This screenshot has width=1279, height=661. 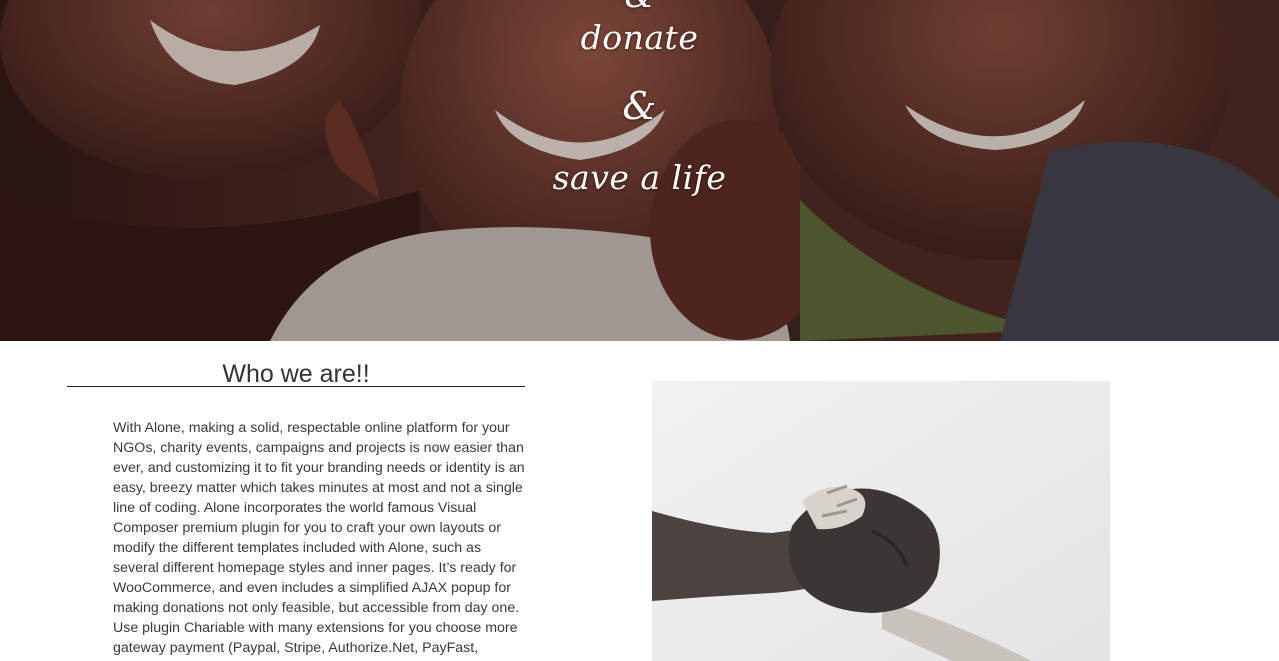 I want to click on about-title: Who we are!!, so click(x=296, y=374).